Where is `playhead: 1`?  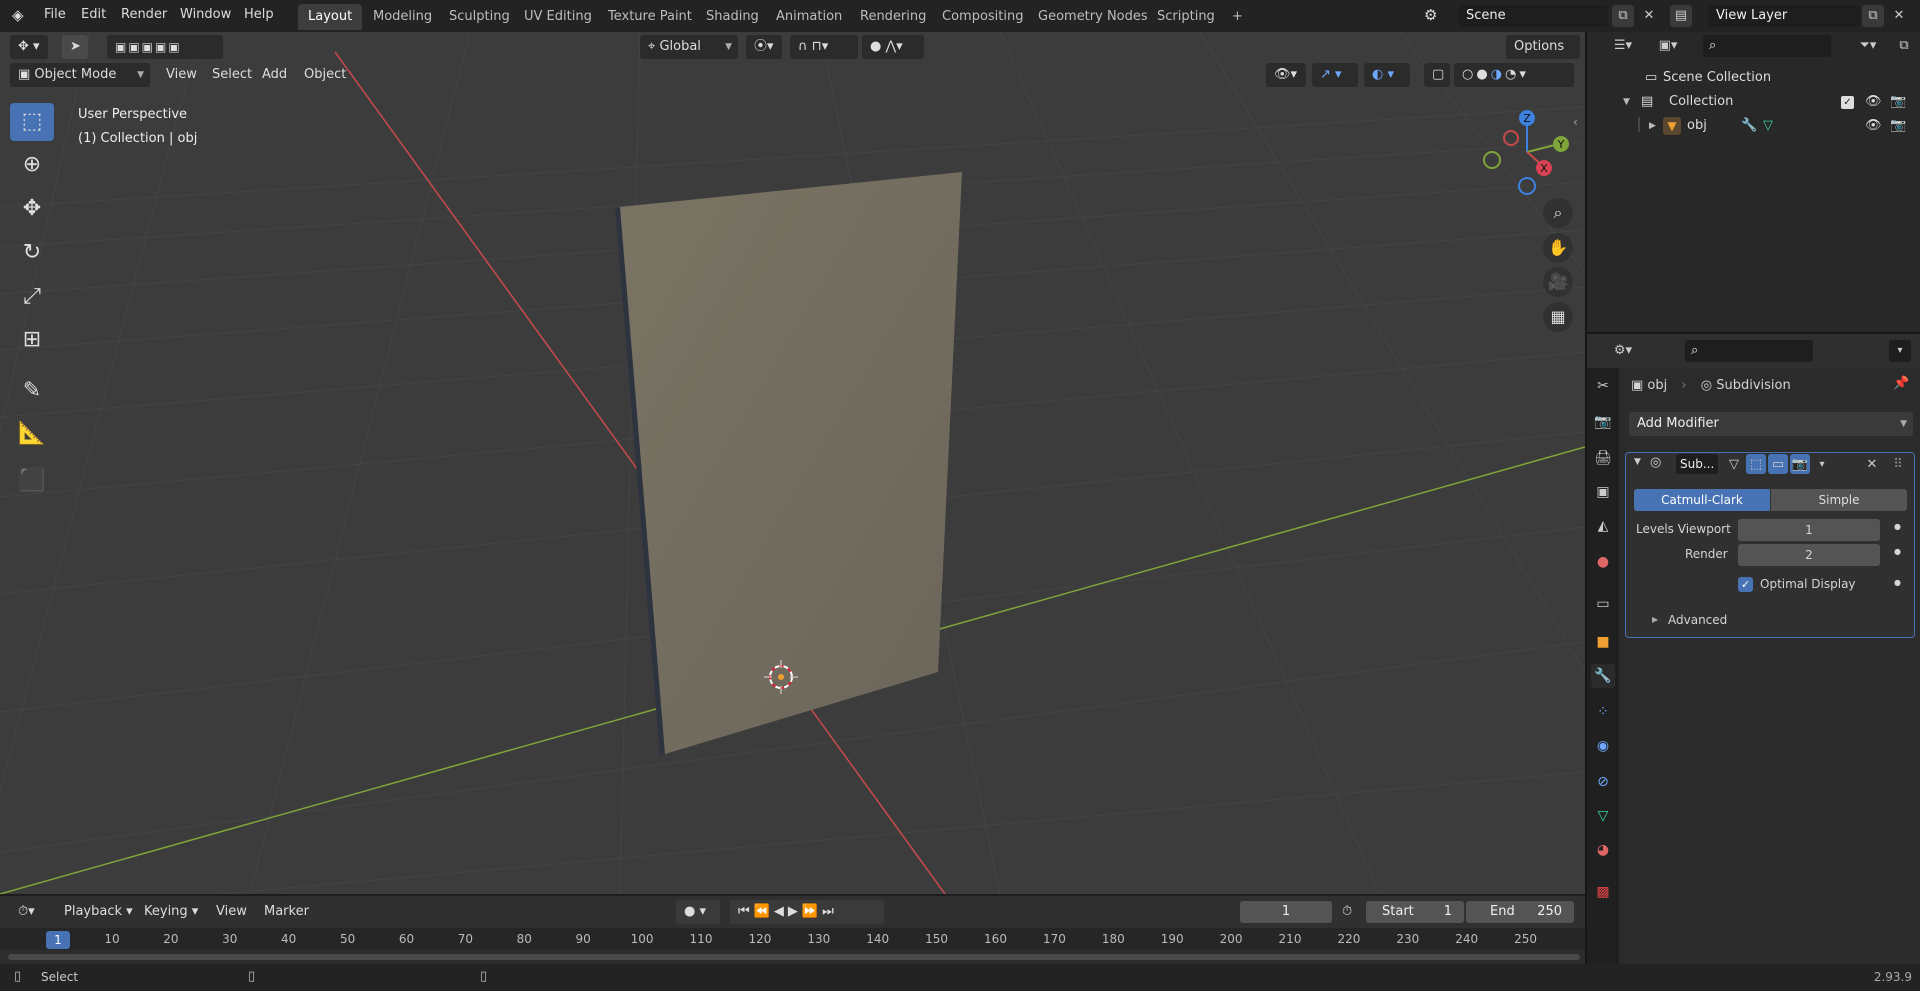 playhead: 1 is located at coordinates (58, 940).